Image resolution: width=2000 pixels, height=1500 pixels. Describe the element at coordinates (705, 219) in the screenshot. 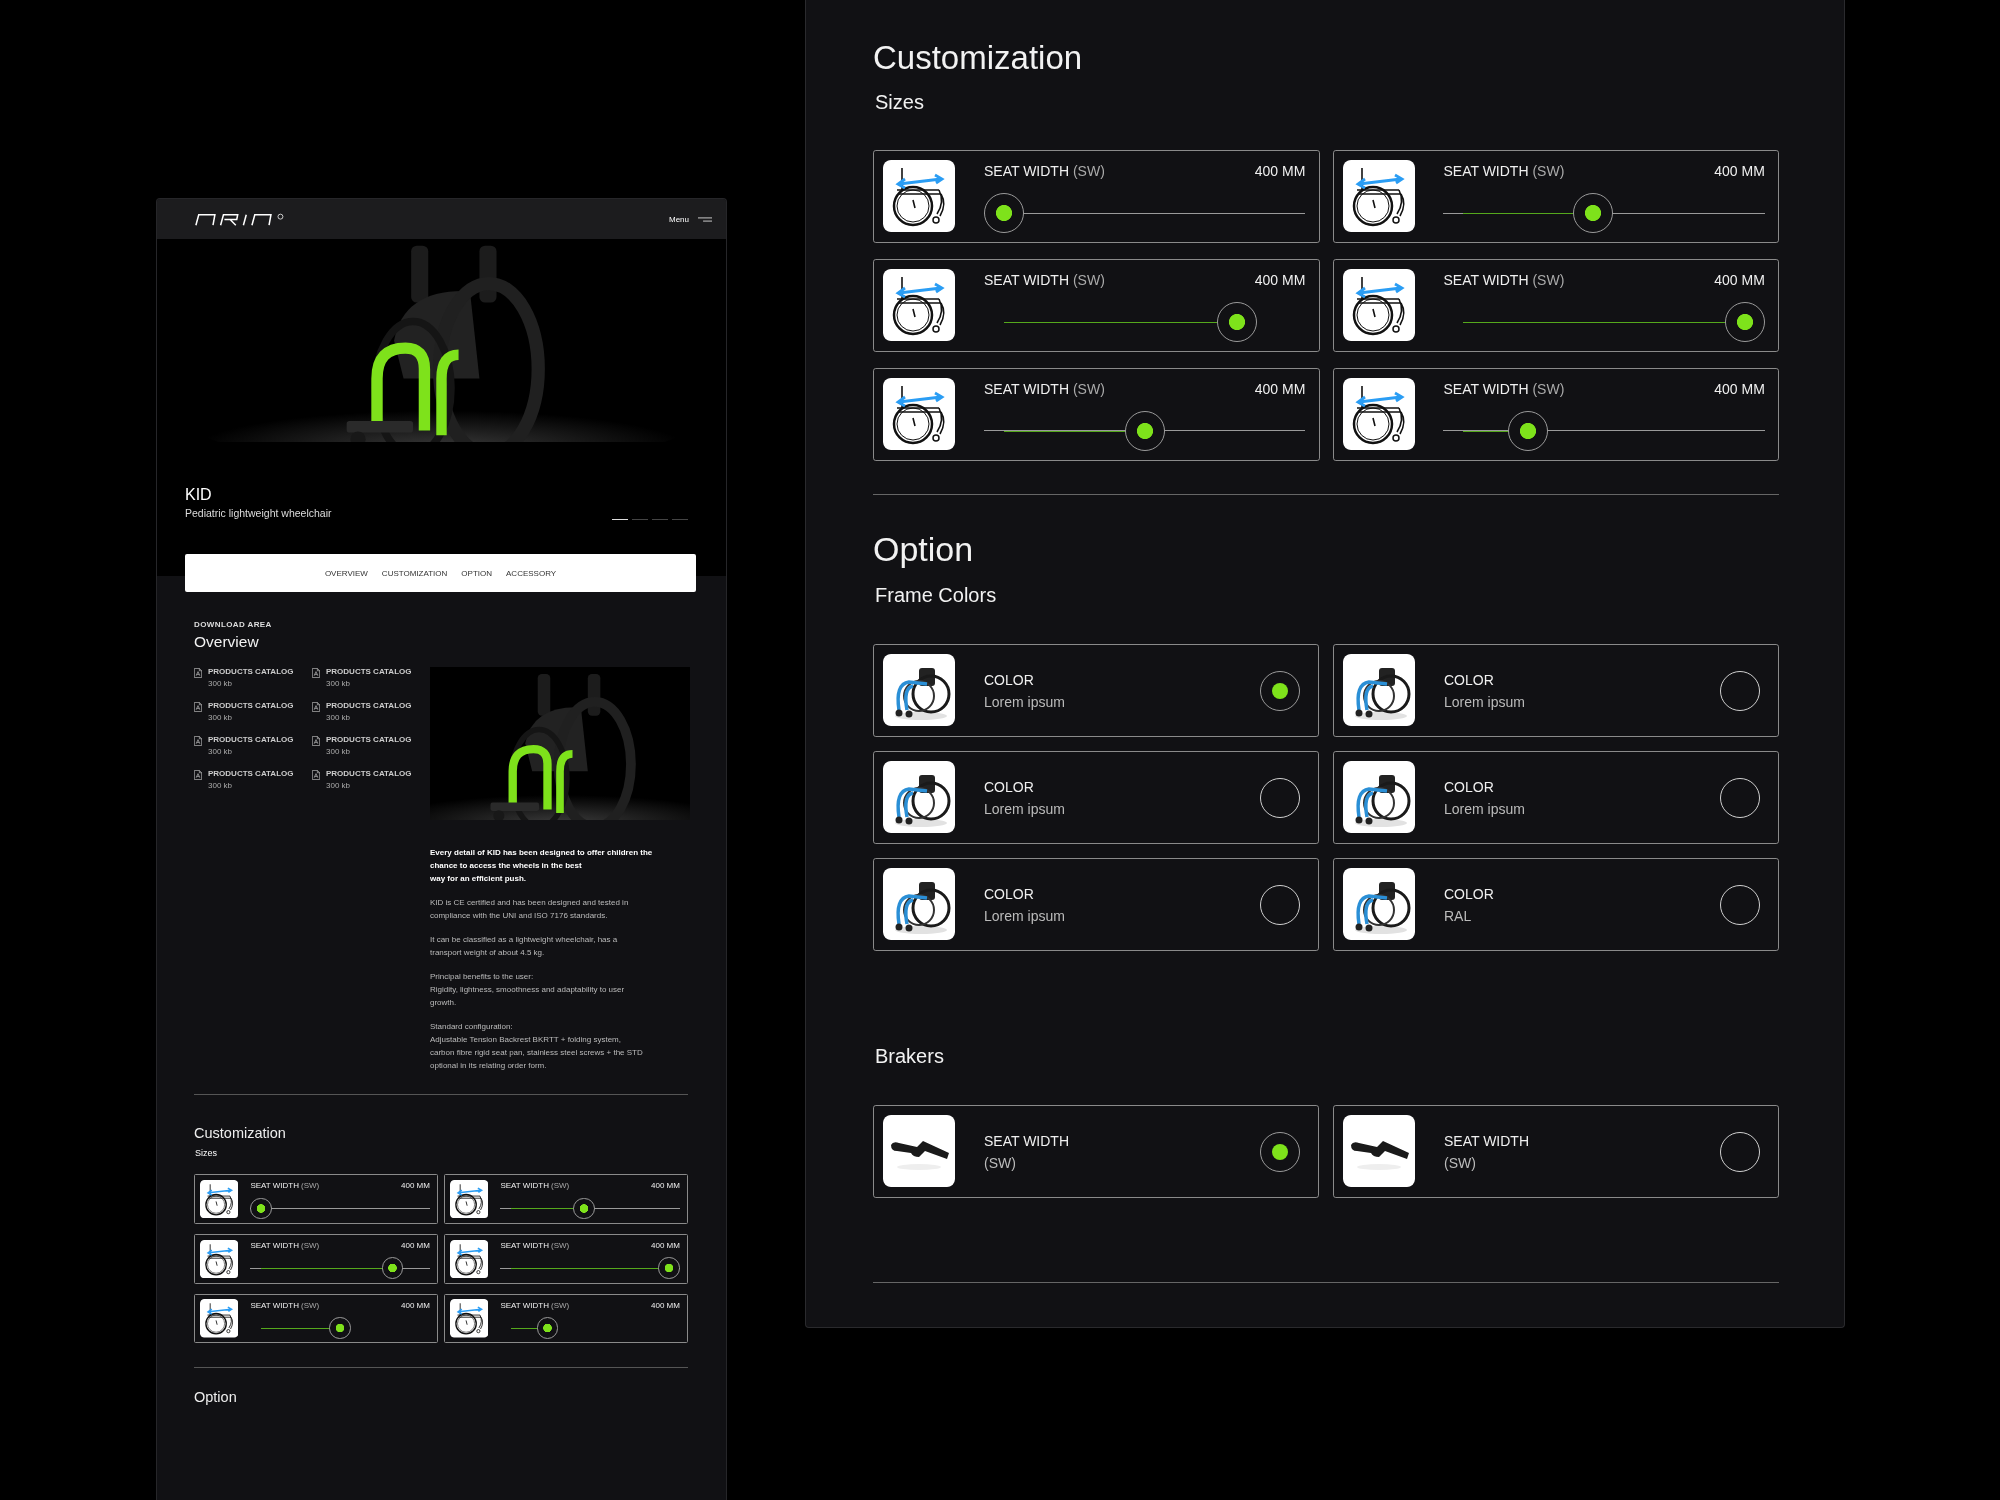

I see `menu-icon` at that location.